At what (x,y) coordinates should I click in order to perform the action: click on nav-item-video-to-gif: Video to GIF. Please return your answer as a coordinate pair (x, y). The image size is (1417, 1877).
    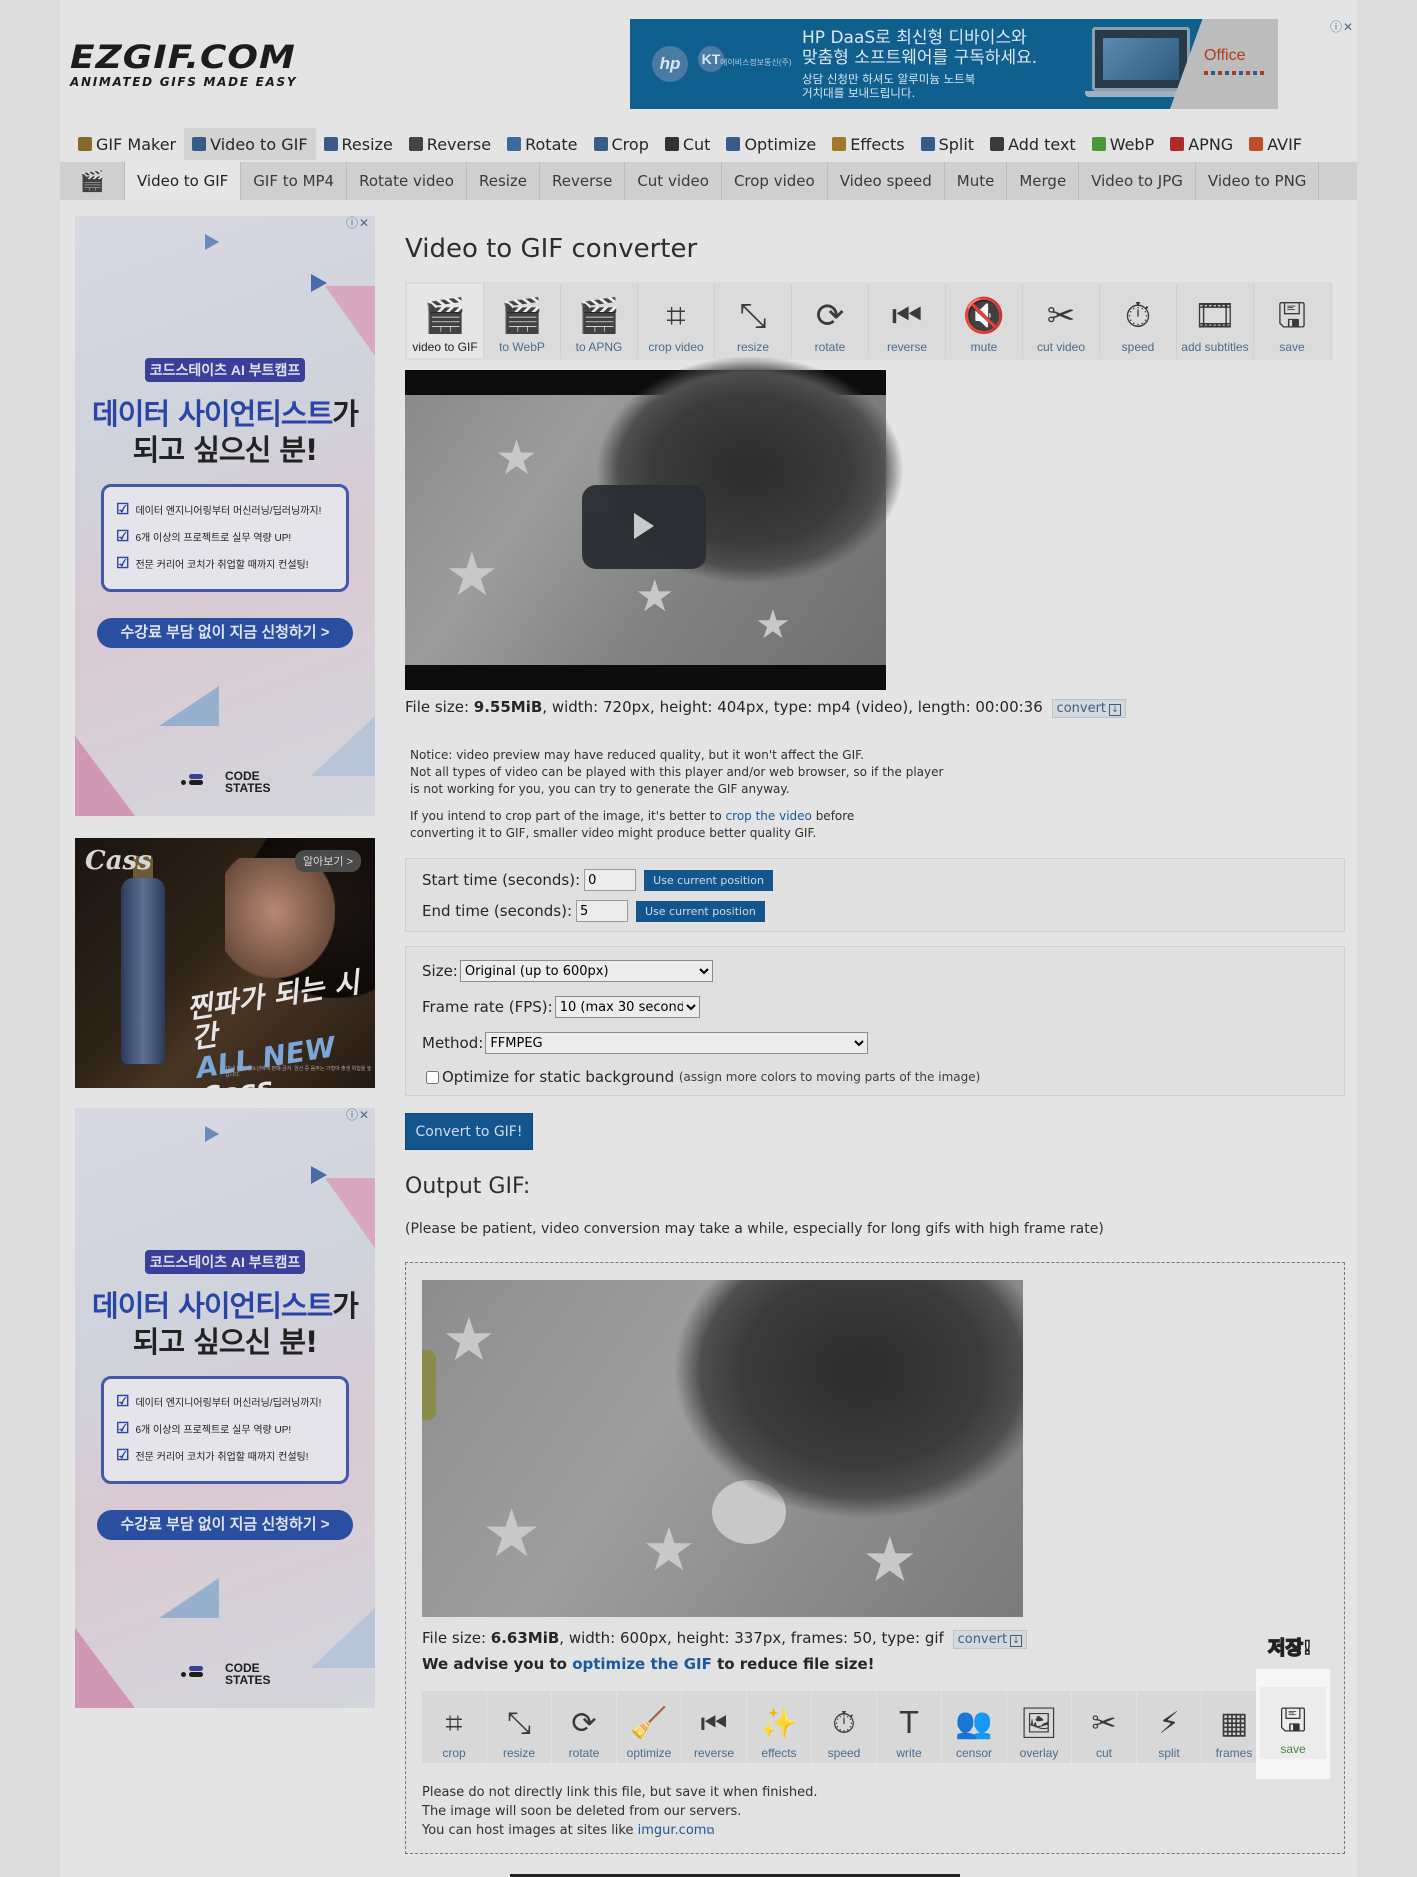
    Looking at the image, I should click on (250, 144).